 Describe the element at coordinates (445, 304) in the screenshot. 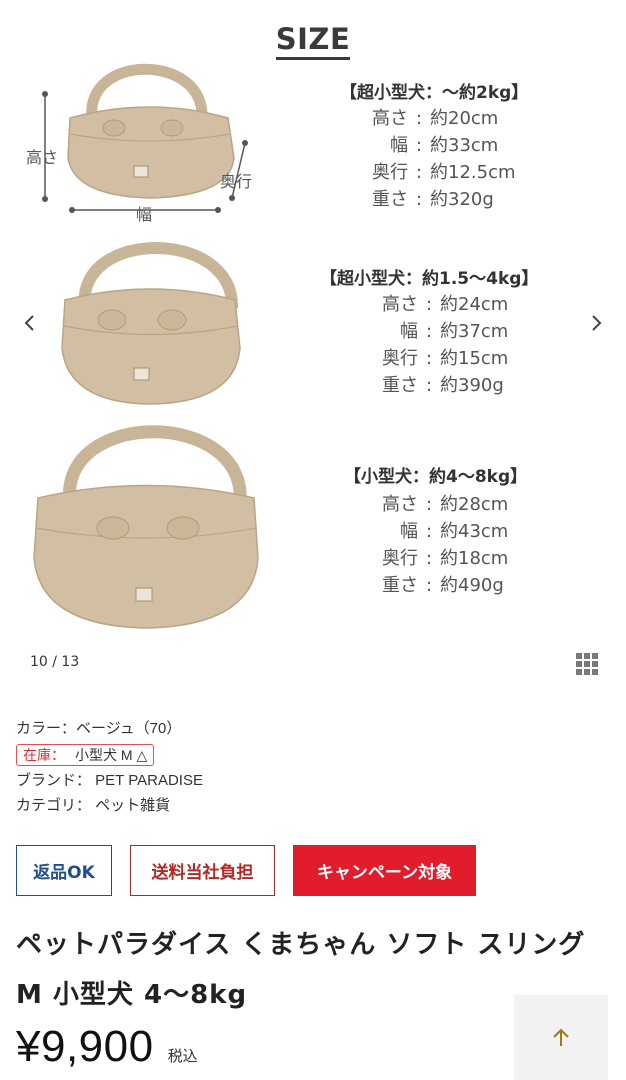

I see `spec-row: 高さ: 約24cm` at that location.